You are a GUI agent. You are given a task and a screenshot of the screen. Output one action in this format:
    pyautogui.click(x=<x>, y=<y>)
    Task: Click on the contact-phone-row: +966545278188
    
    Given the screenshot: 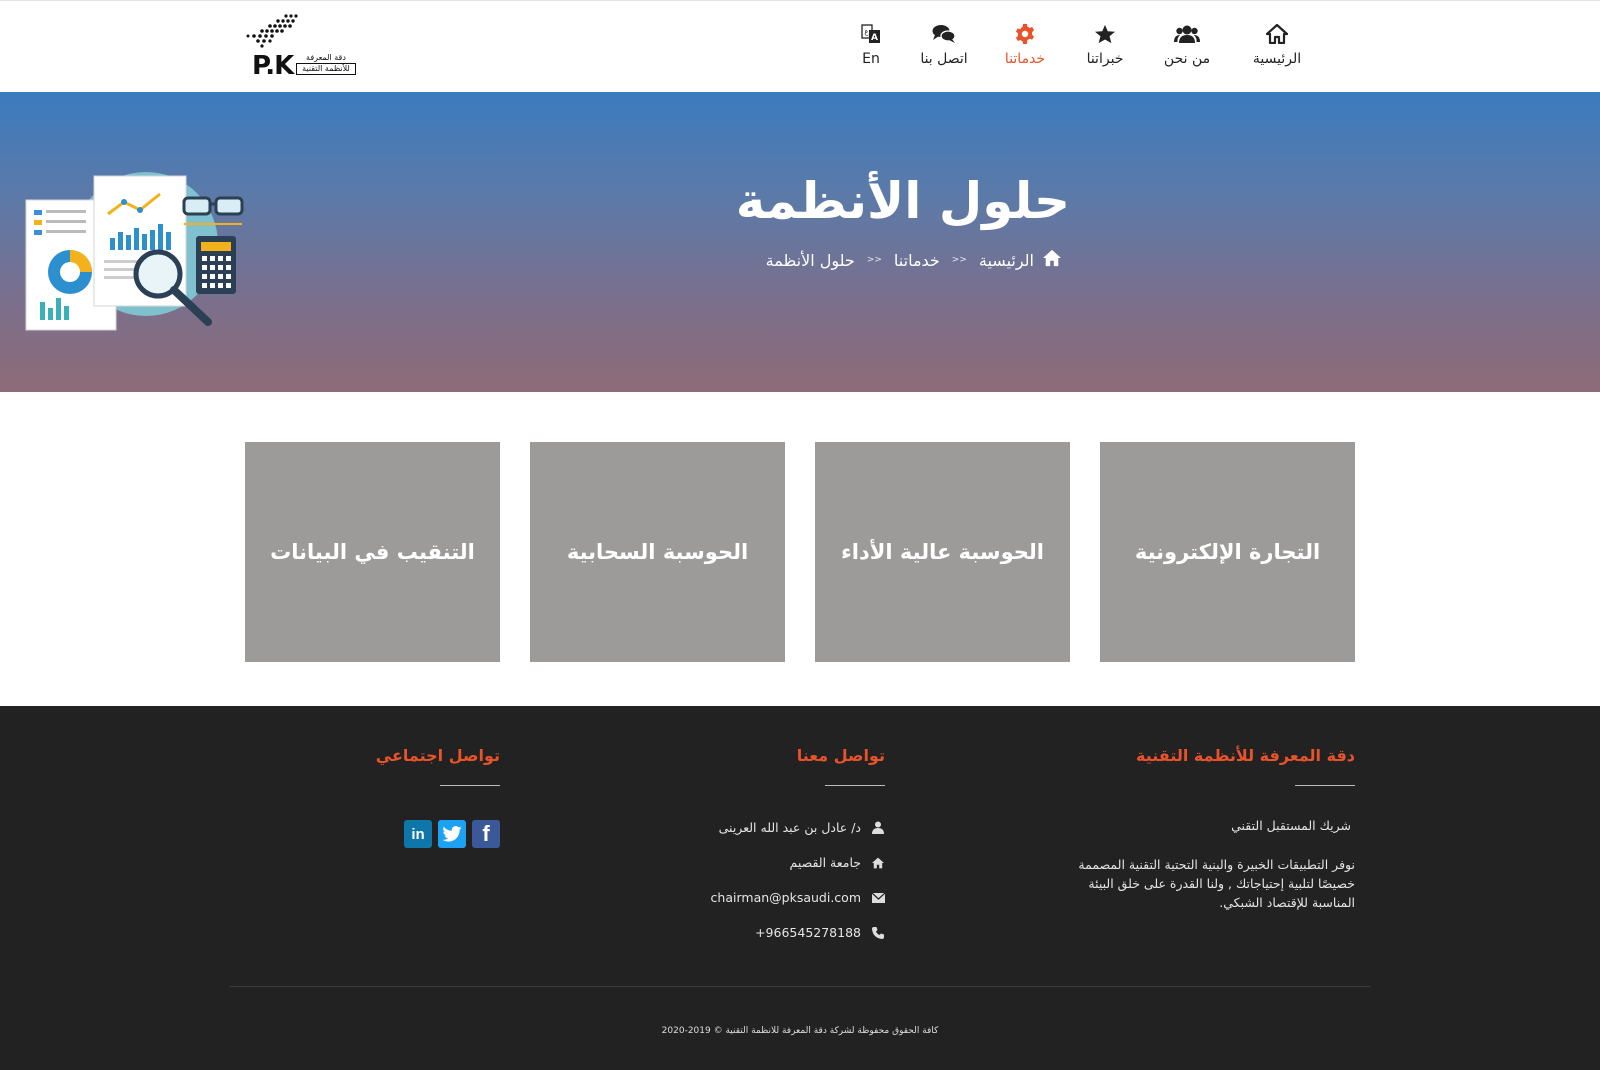 What is the action you would take?
    pyautogui.click(x=735, y=932)
    